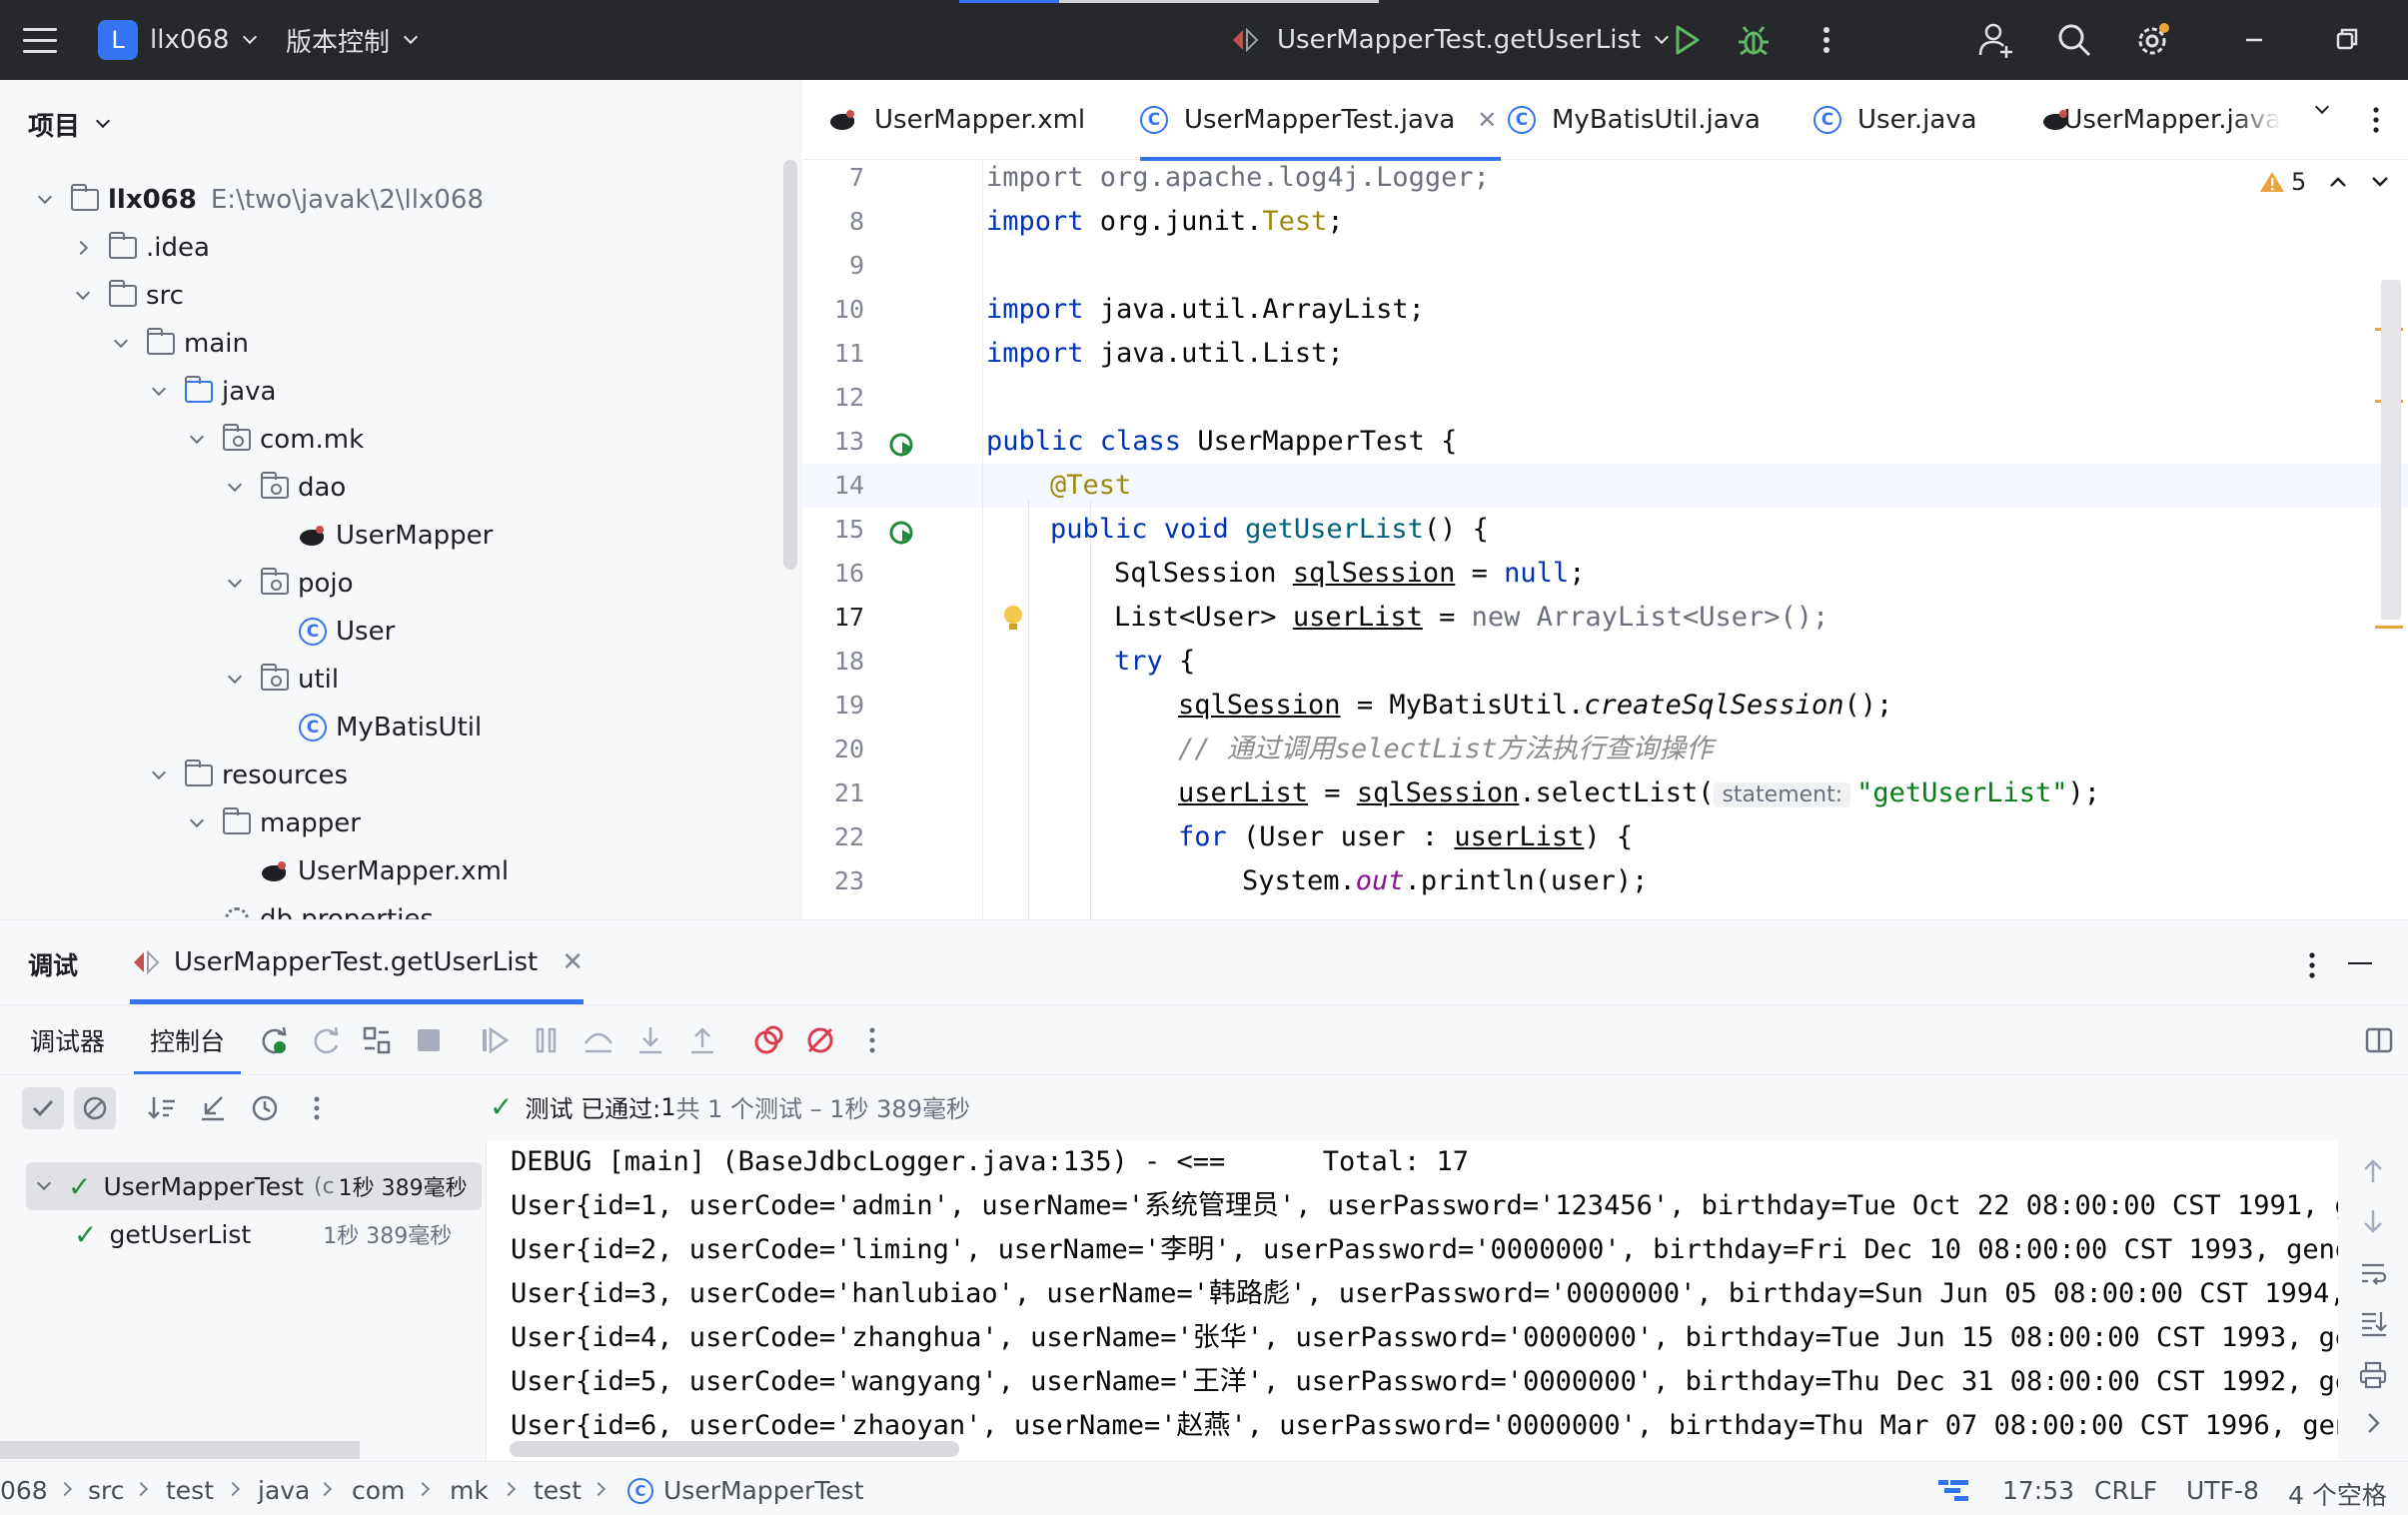 Image resolution: width=2408 pixels, height=1515 pixels. Describe the element at coordinates (283, 488) in the screenshot. I see `tree-item-dao: dao` at that location.